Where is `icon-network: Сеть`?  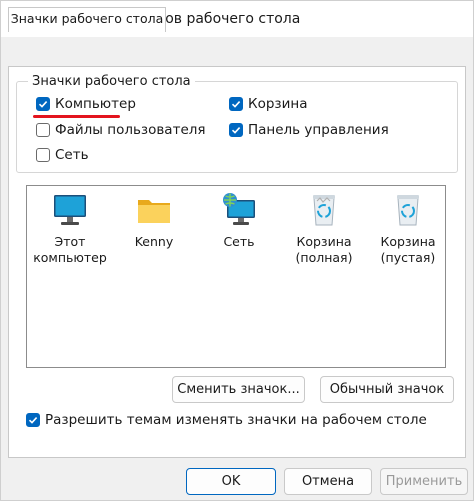
icon-network: Сеть is located at coordinates (239, 221).